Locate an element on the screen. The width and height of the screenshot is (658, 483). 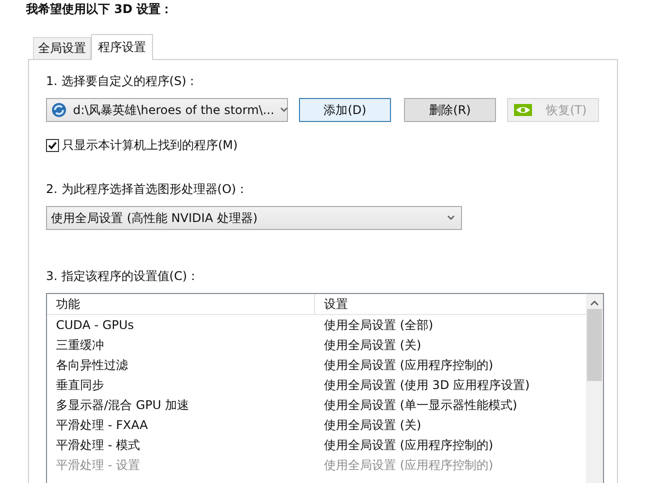
scrollbar is located at coordinates (594, 388).